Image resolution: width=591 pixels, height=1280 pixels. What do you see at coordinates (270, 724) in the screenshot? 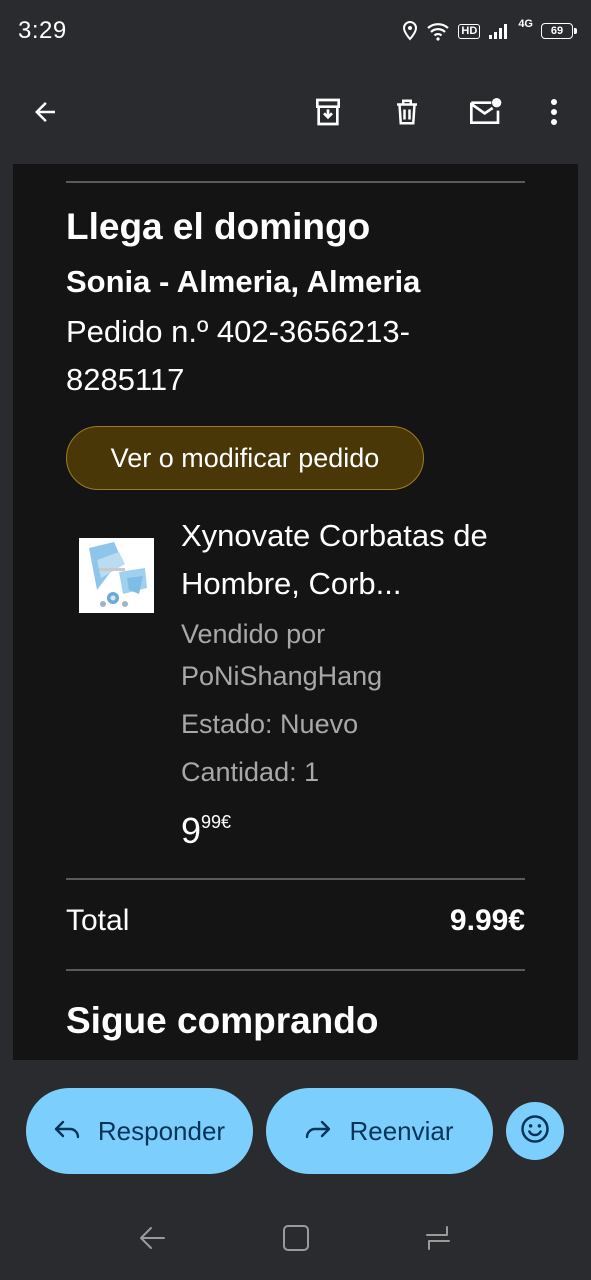
I see `product-condition: Estado: Nuevo` at bounding box center [270, 724].